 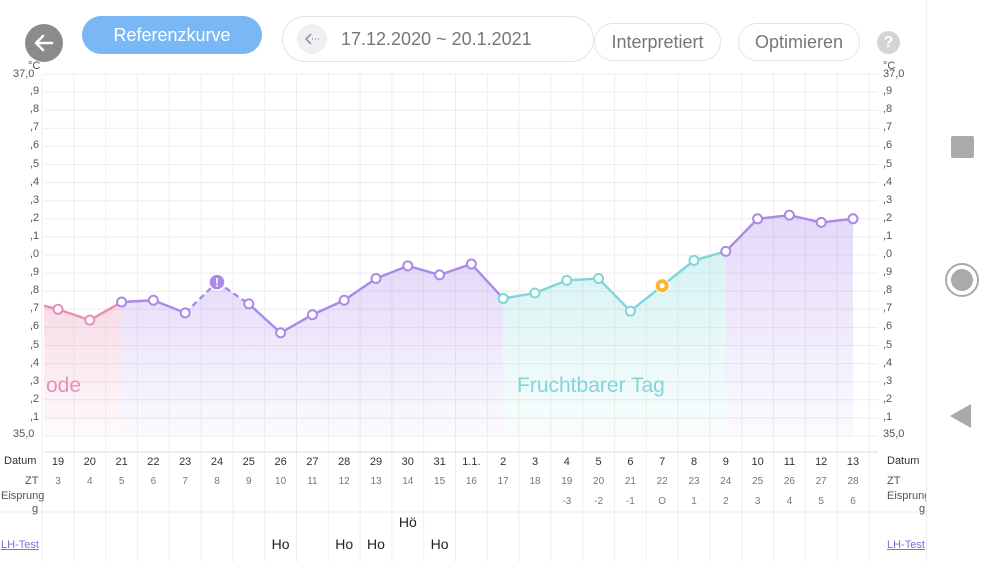 I want to click on cycle-day-label-left: ZT, so click(x=32, y=481).